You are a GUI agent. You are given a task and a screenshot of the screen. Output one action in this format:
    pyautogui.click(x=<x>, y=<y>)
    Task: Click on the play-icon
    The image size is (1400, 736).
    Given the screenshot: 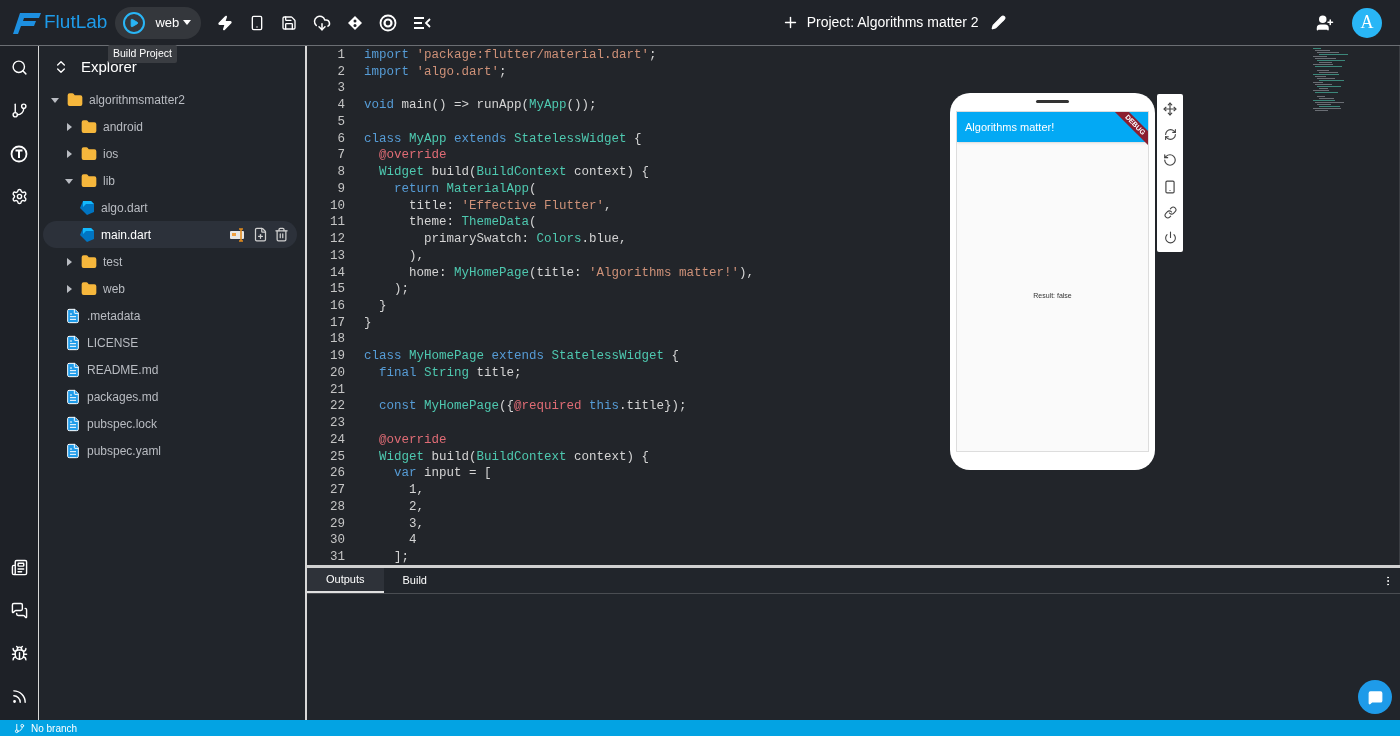 What is the action you would take?
    pyautogui.click(x=134, y=22)
    